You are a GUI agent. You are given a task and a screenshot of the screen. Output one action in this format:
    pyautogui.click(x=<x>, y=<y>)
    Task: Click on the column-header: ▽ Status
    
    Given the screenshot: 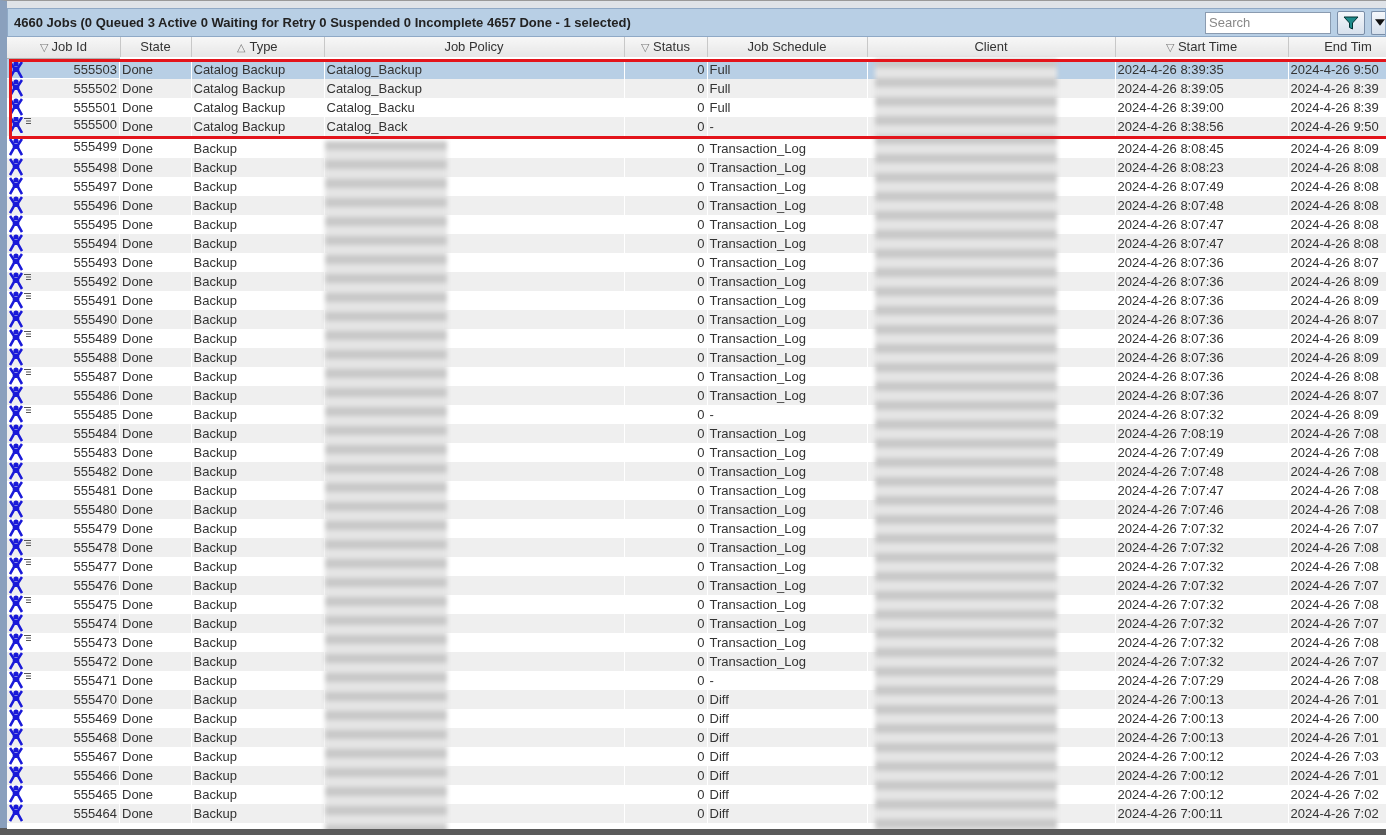 What is the action you would take?
    pyautogui.click(x=665, y=47)
    